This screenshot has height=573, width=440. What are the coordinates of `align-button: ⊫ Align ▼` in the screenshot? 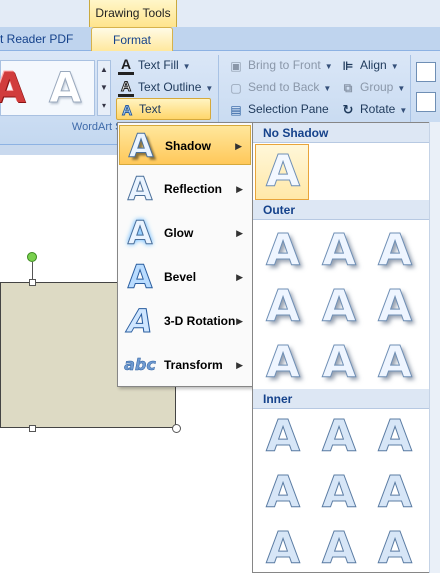 It's located at (375, 65).